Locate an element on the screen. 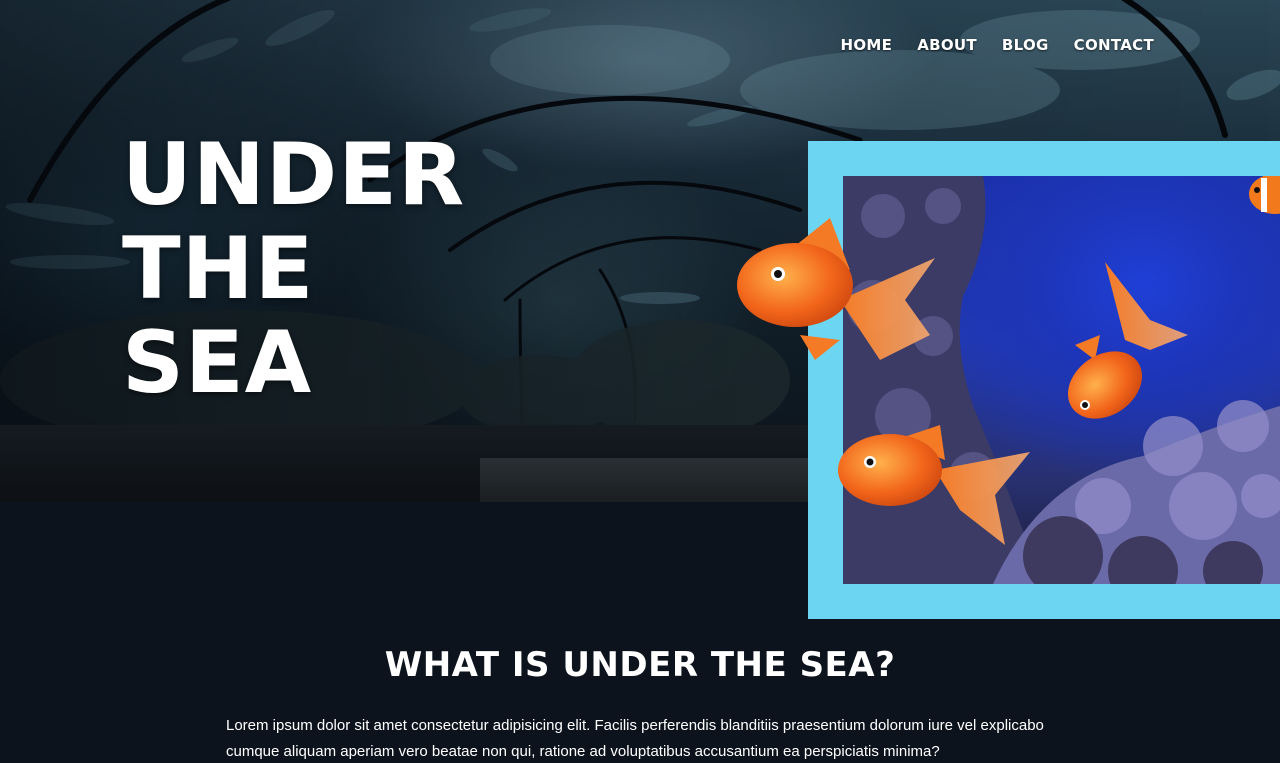 This screenshot has width=1280, height=763. section-heading: WHAT IS UNDER THE SEA? is located at coordinates (640, 665).